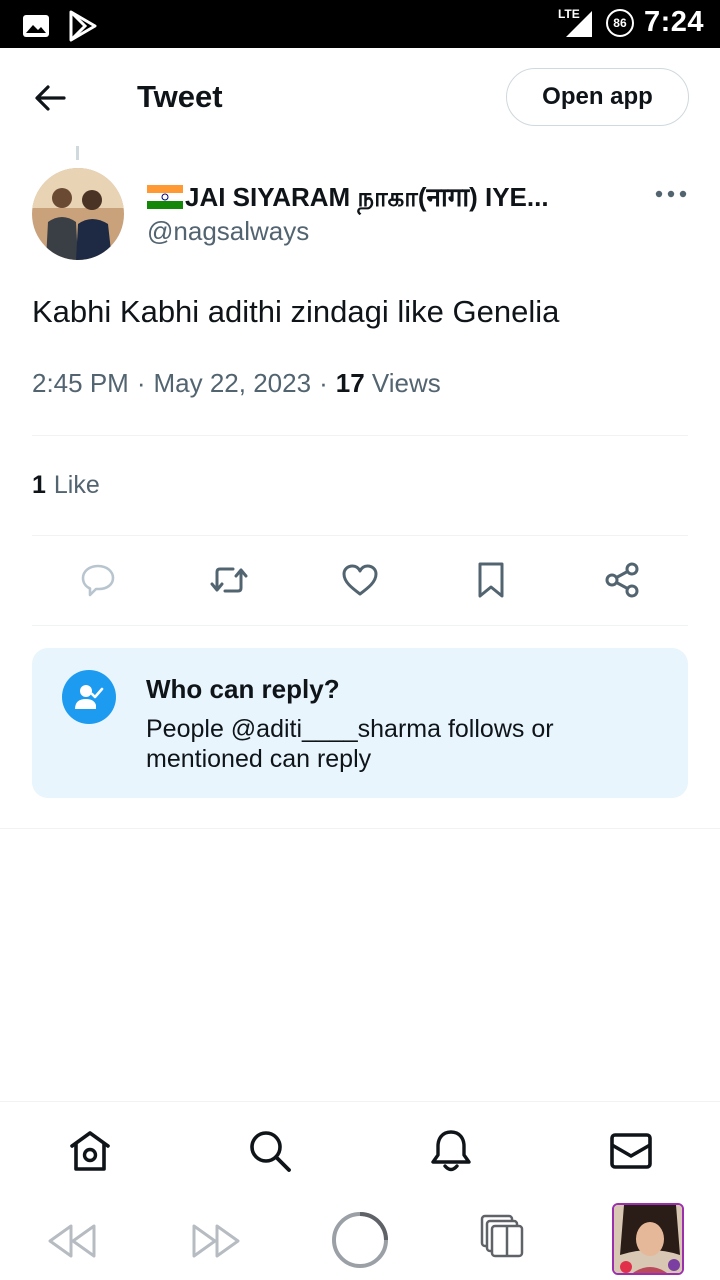 This screenshot has width=720, height=1280. Describe the element at coordinates (270, 1151) in the screenshot. I see `search-icon` at that location.